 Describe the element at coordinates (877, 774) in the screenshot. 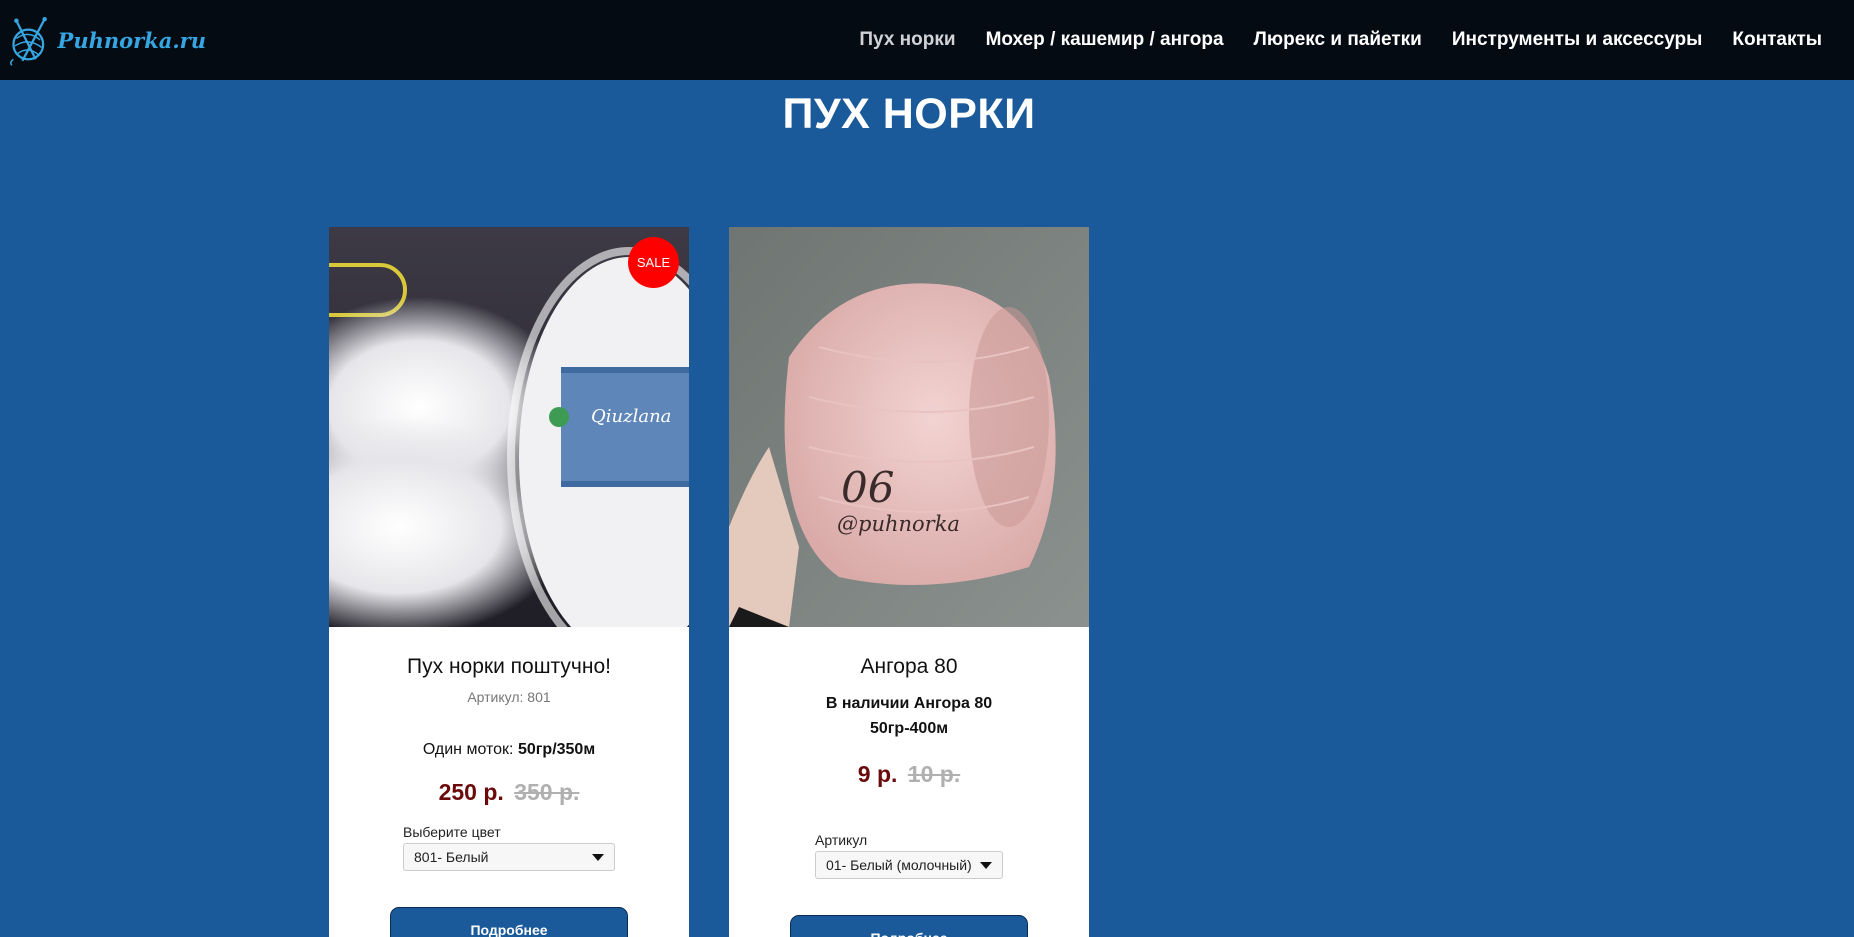

I see `current-price: 9 р.` at that location.